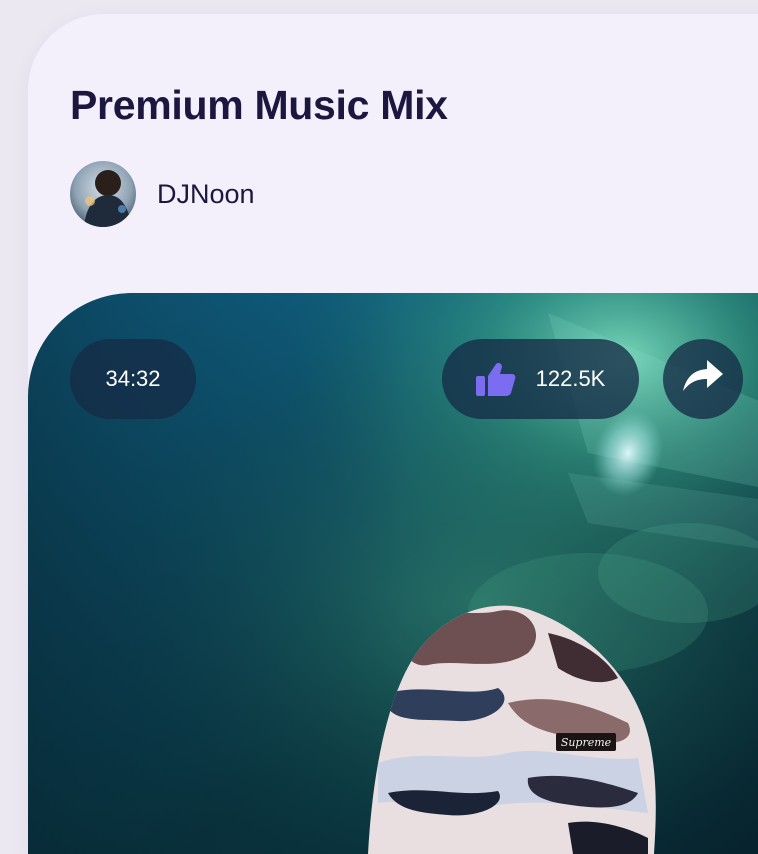 The width and height of the screenshot is (758, 854). I want to click on share-arrow-icon, so click(703, 379).